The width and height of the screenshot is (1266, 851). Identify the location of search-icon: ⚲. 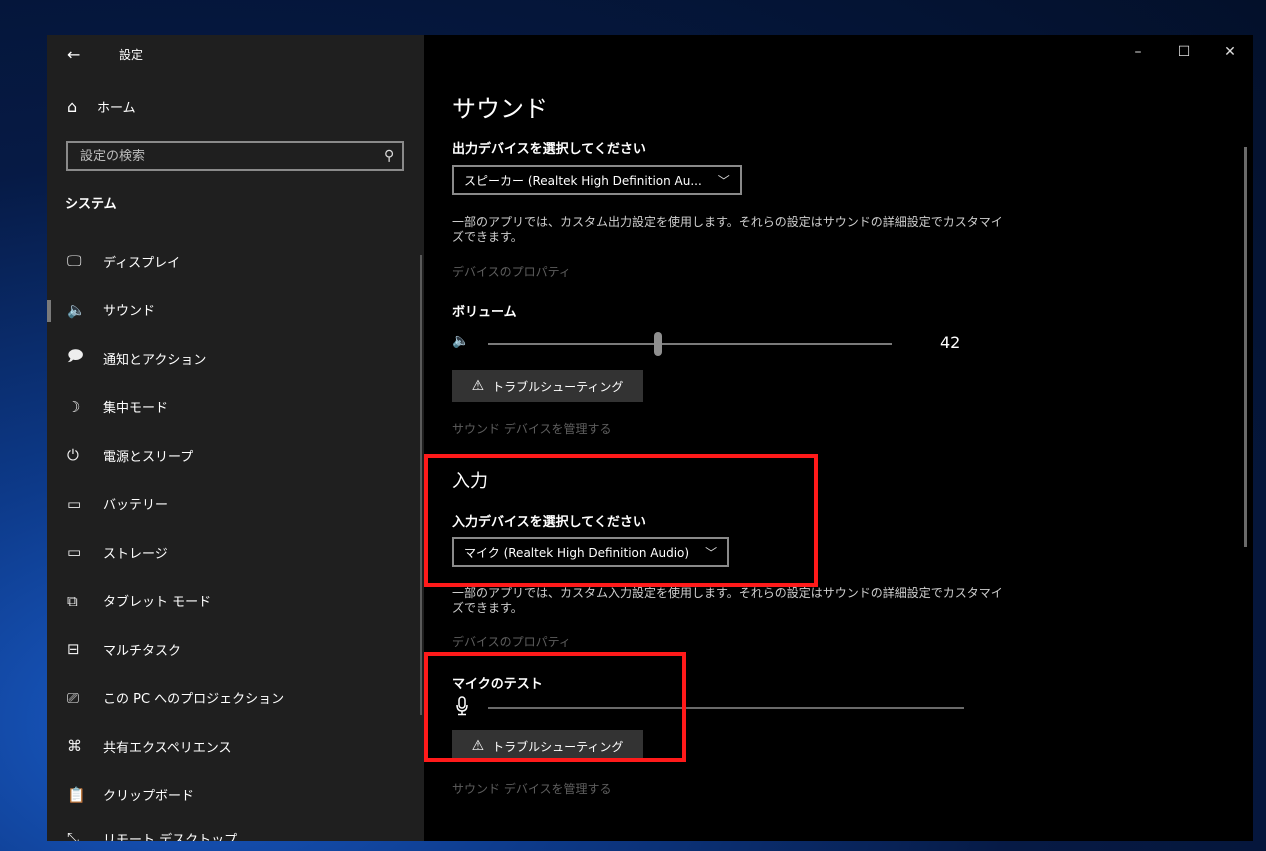
(389, 156).